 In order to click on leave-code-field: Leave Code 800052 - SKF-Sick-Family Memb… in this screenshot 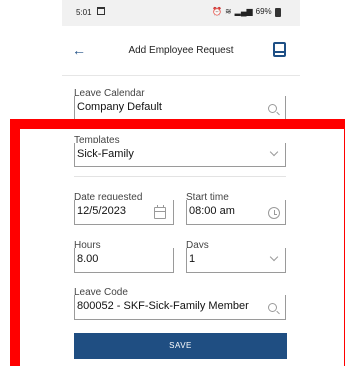, I will do `click(180, 301)`.